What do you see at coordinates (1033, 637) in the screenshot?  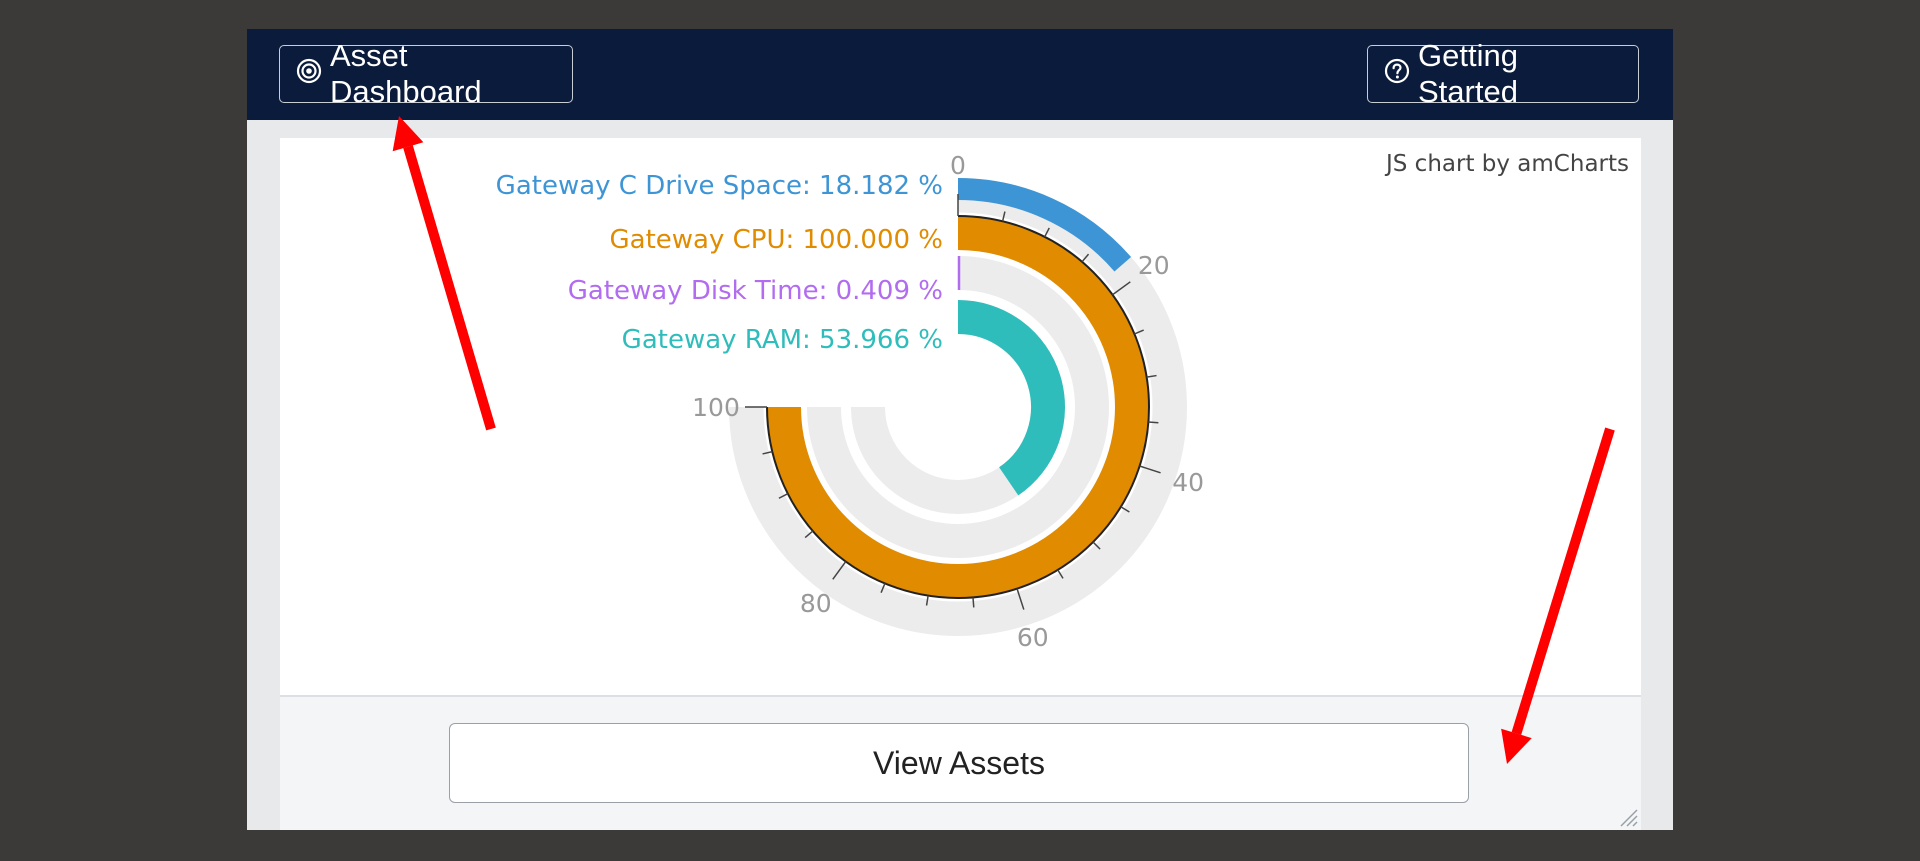 I see `axis-tick-label: 60` at bounding box center [1033, 637].